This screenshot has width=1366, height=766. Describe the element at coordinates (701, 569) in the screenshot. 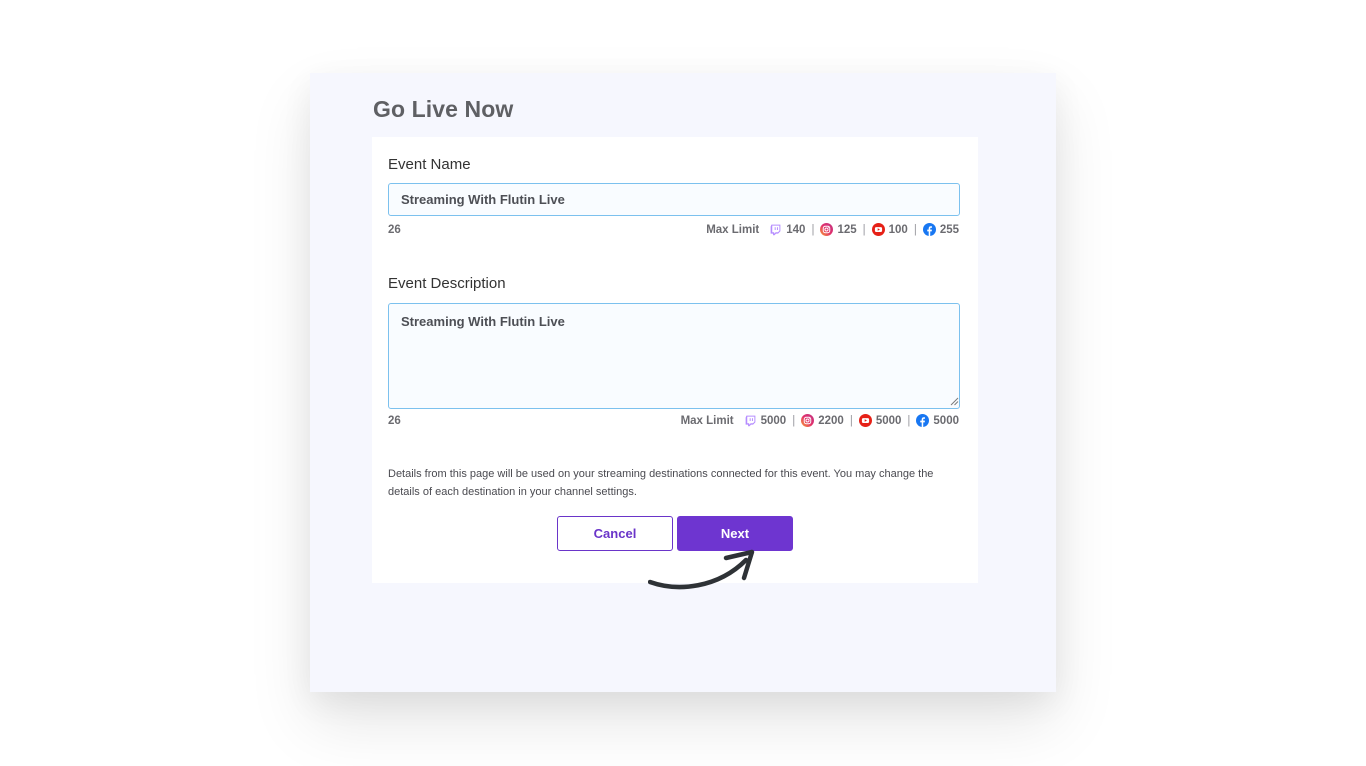

I see `curved-arrow-icon` at that location.